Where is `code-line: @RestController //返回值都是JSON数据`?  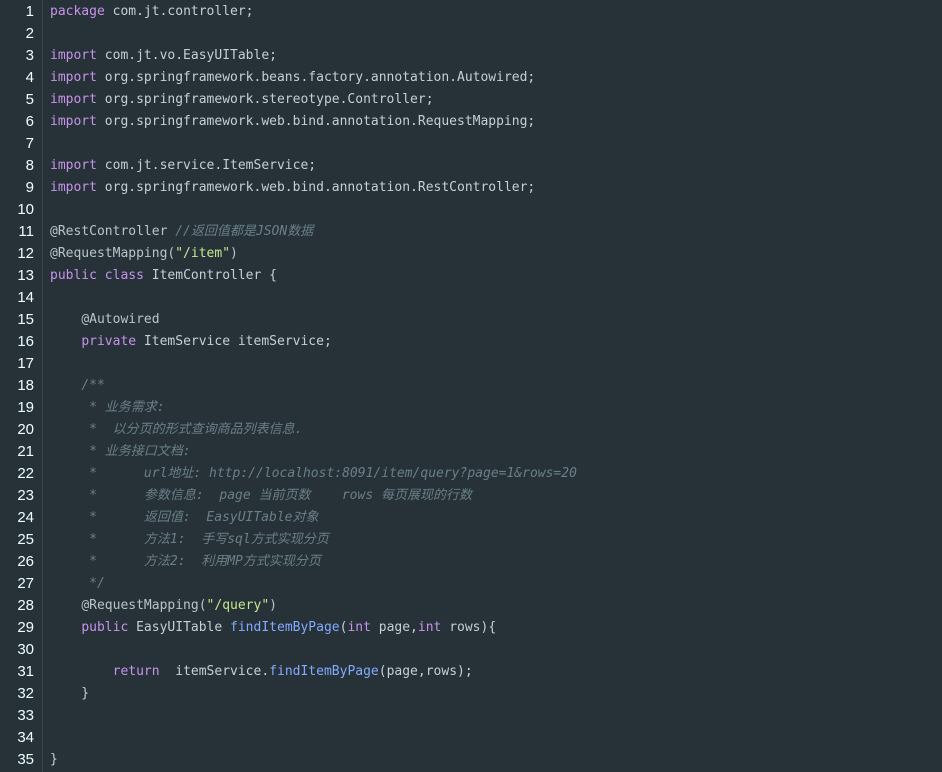
code-line: @RestController //返回值都是JSON数据 is located at coordinates (496, 232).